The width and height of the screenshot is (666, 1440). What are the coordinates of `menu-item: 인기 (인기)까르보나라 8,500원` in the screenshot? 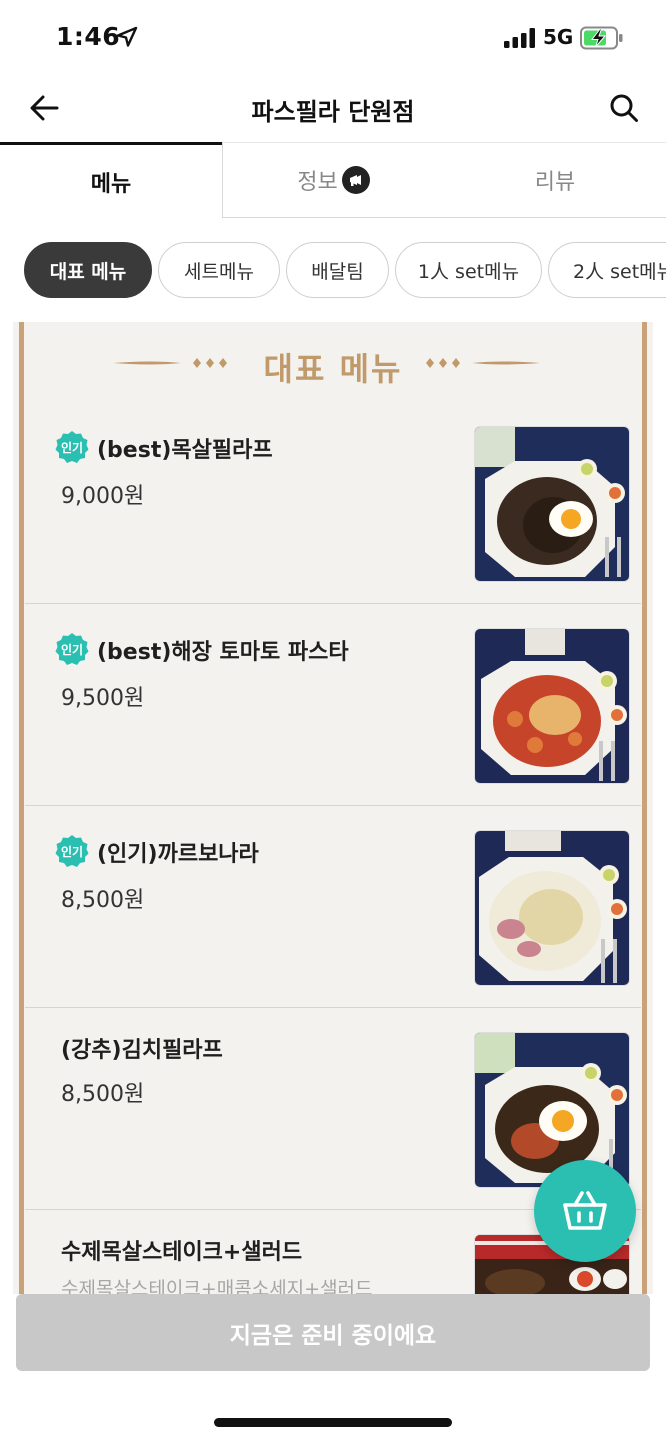 It's located at (333, 907).